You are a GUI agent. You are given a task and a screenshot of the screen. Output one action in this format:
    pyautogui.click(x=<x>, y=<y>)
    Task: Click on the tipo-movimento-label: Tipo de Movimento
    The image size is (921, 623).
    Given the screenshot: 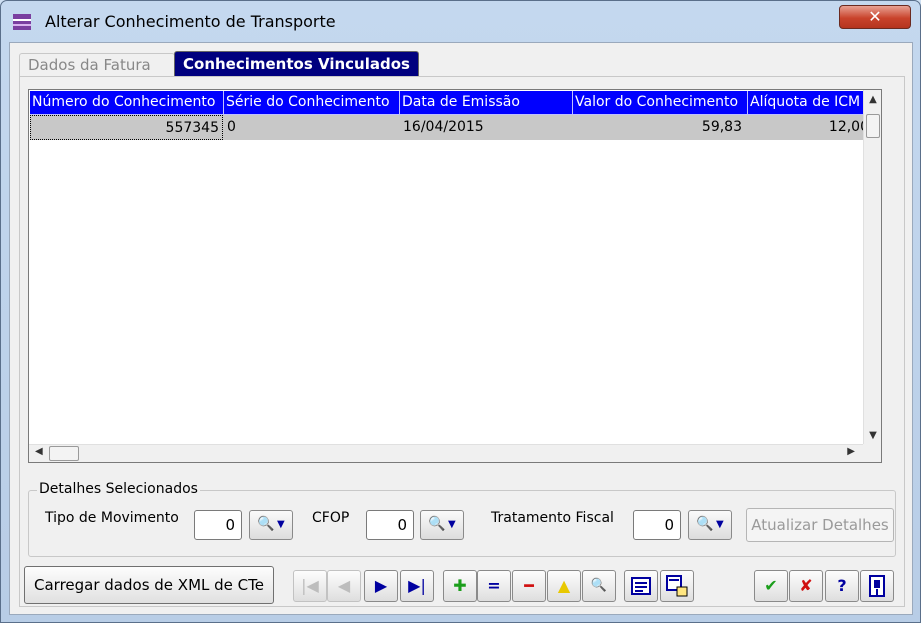 What is the action you would take?
    pyautogui.click(x=112, y=518)
    